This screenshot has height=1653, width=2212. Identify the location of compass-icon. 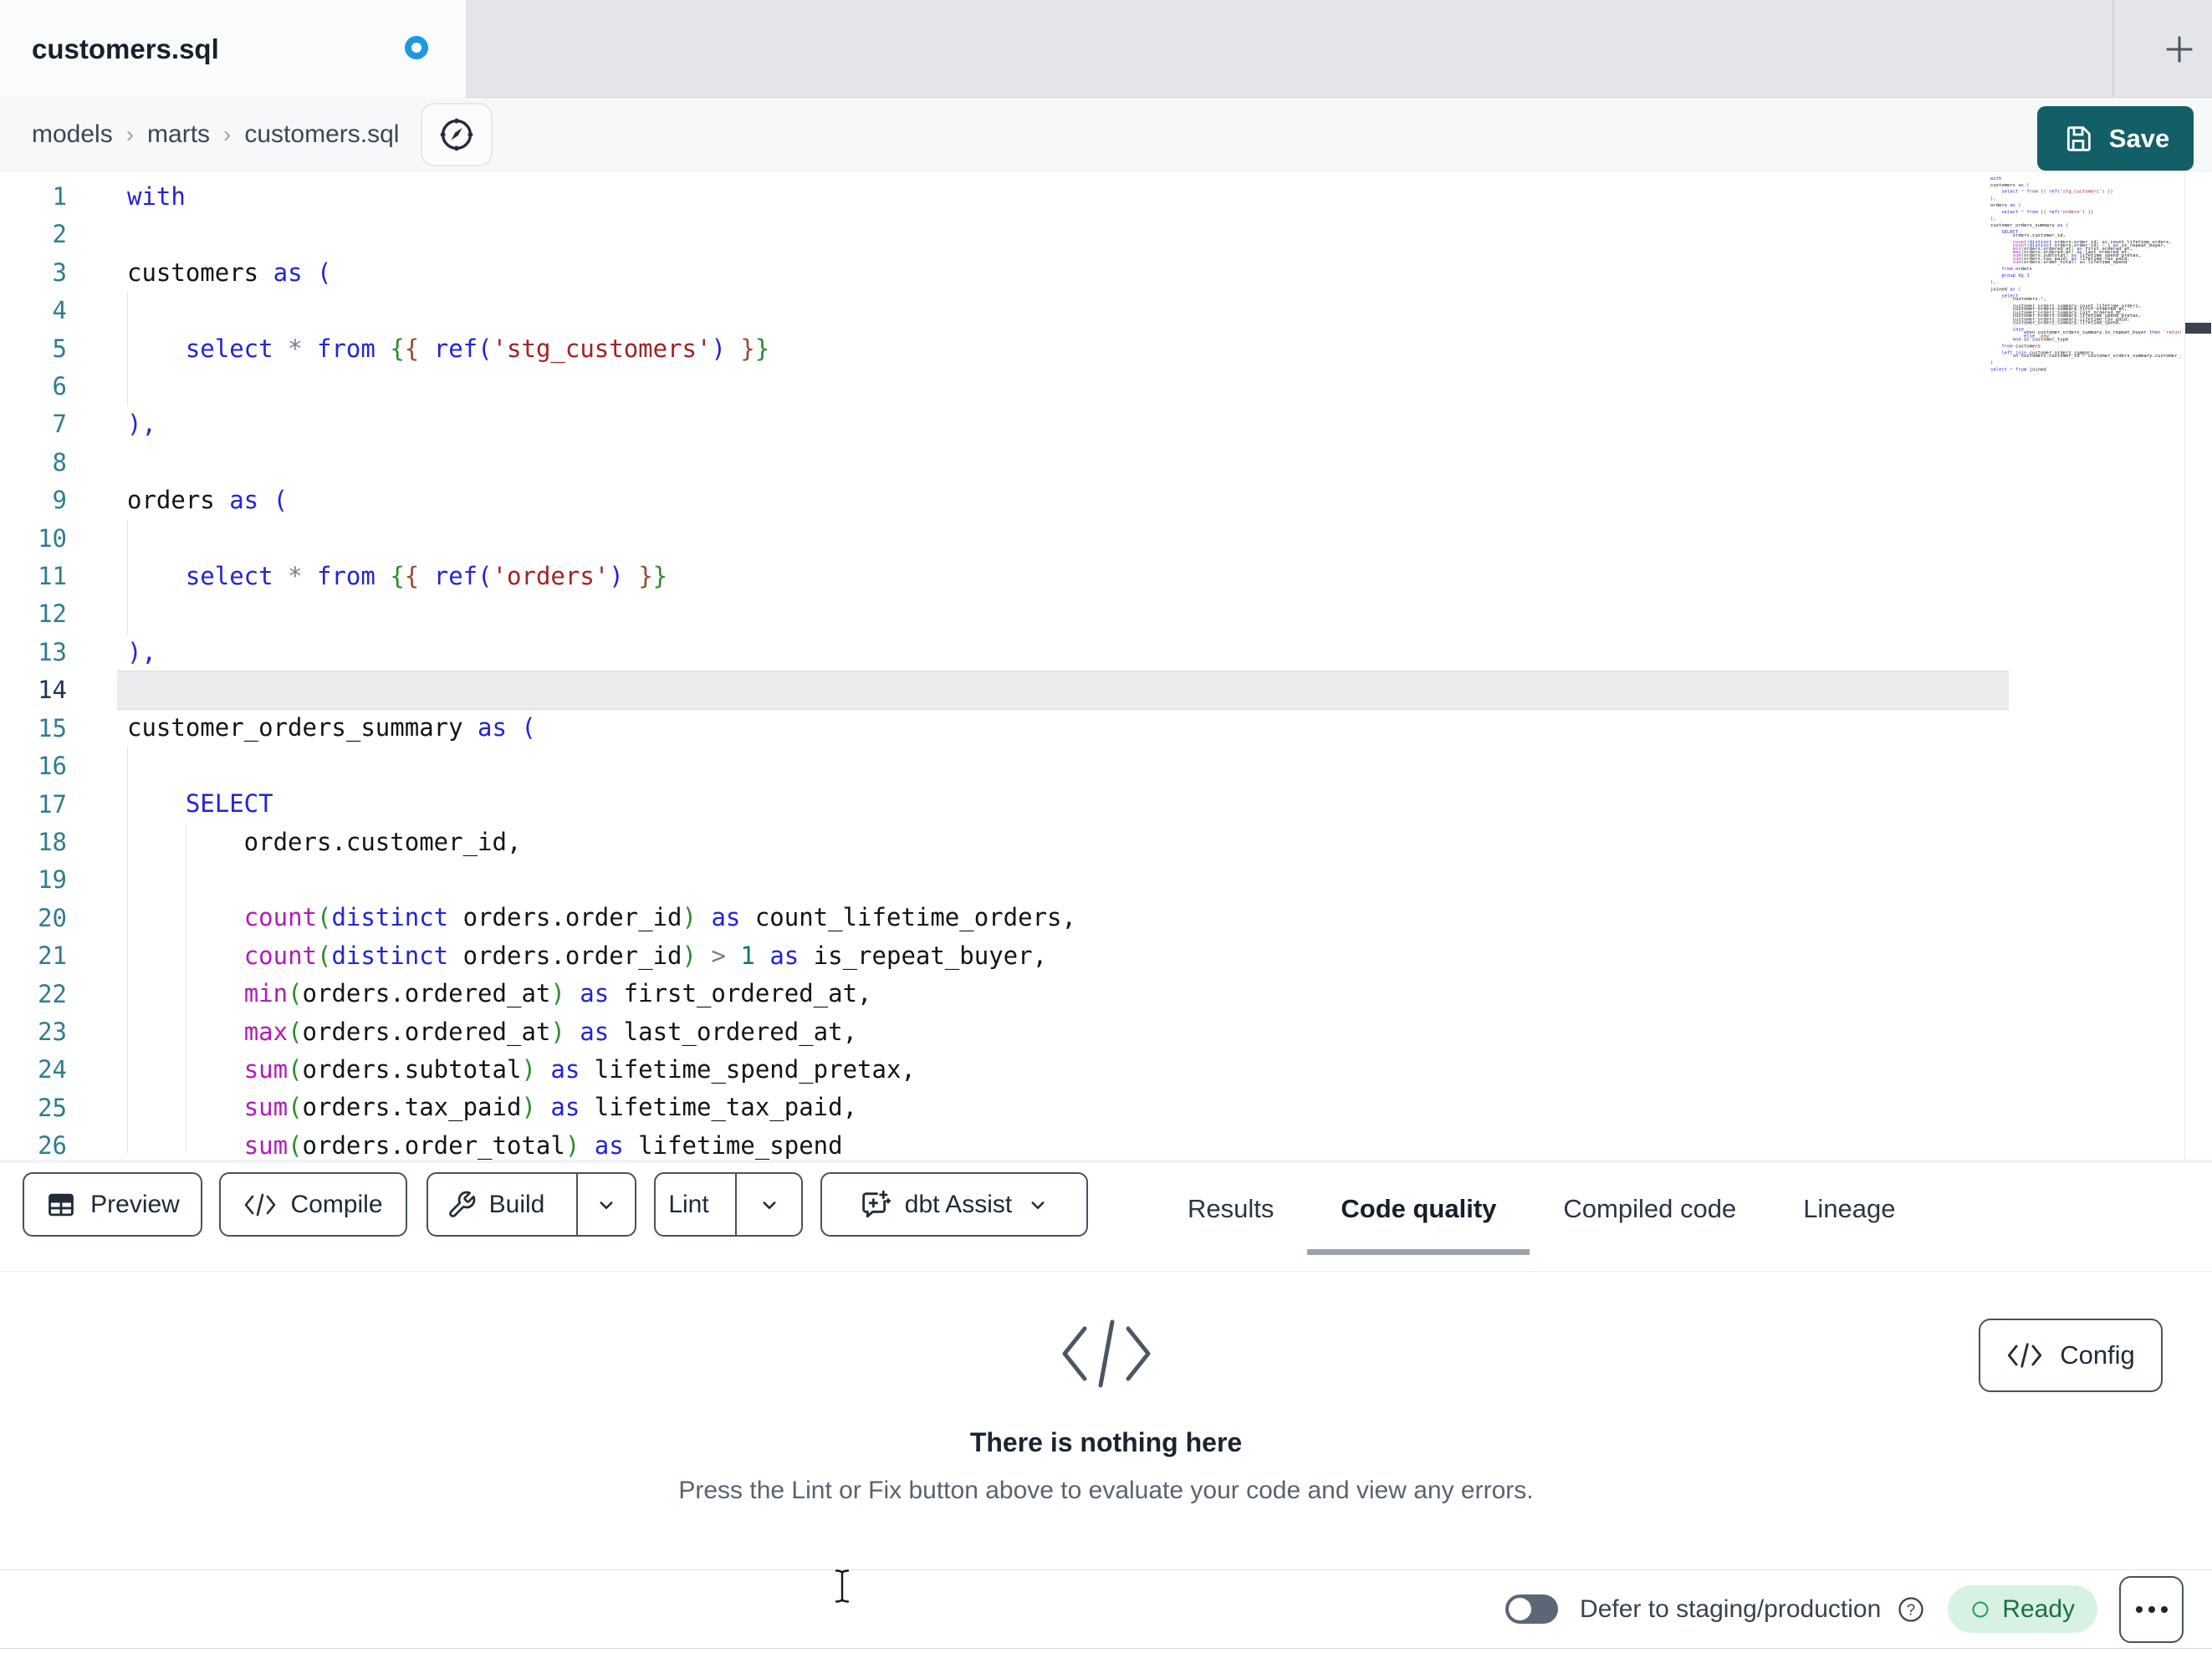
(457, 135).